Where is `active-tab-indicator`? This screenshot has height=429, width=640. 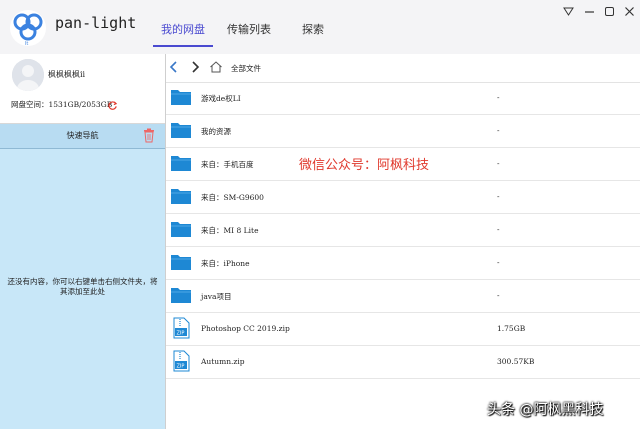 active-tab-indicator is located at coordinates (183, 46).